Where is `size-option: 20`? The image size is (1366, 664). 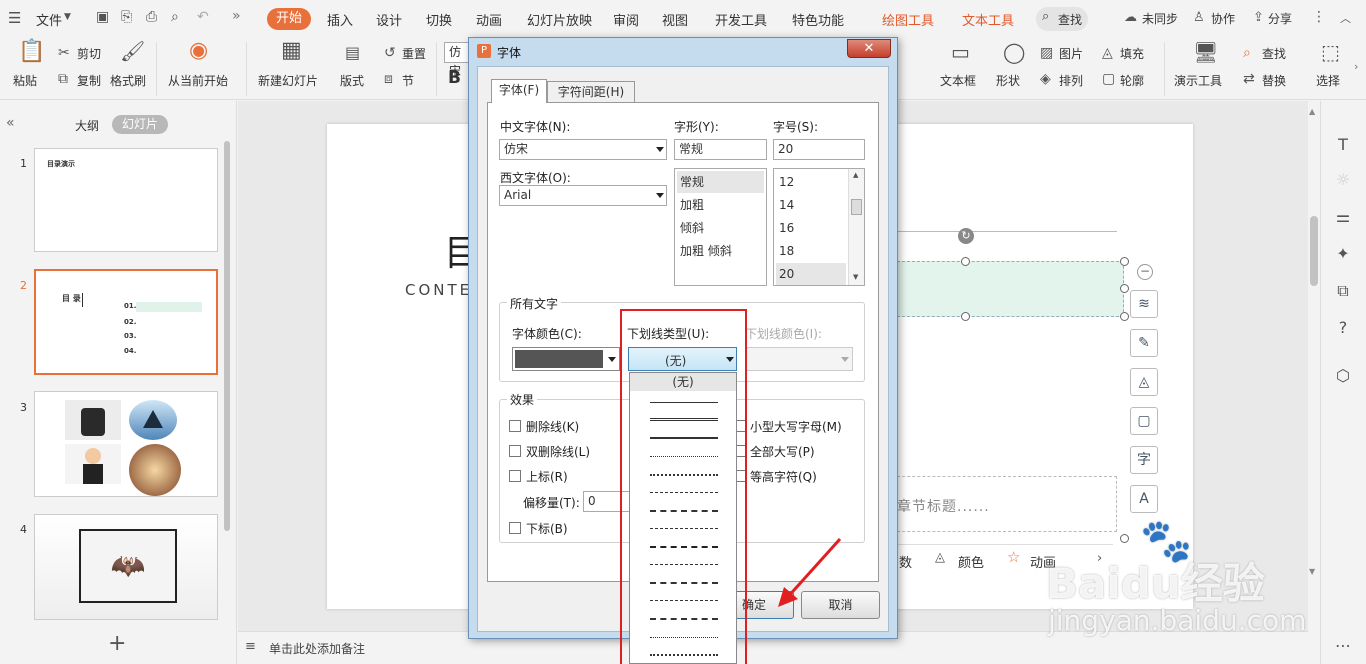 size-option: 20 is located at coordinates (811, 274).